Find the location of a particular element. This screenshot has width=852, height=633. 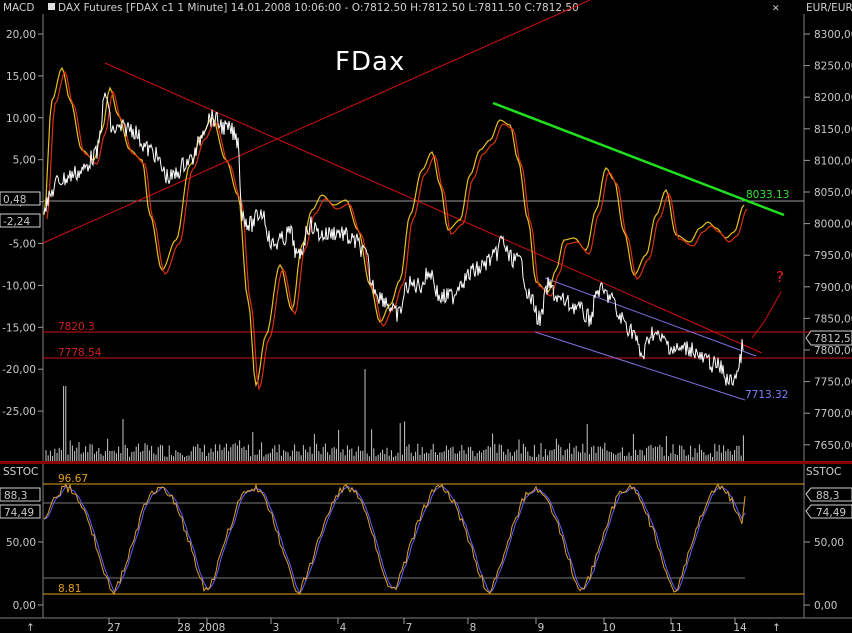

price-tick-label: 7800,00 is located at coordinates (833, 351).